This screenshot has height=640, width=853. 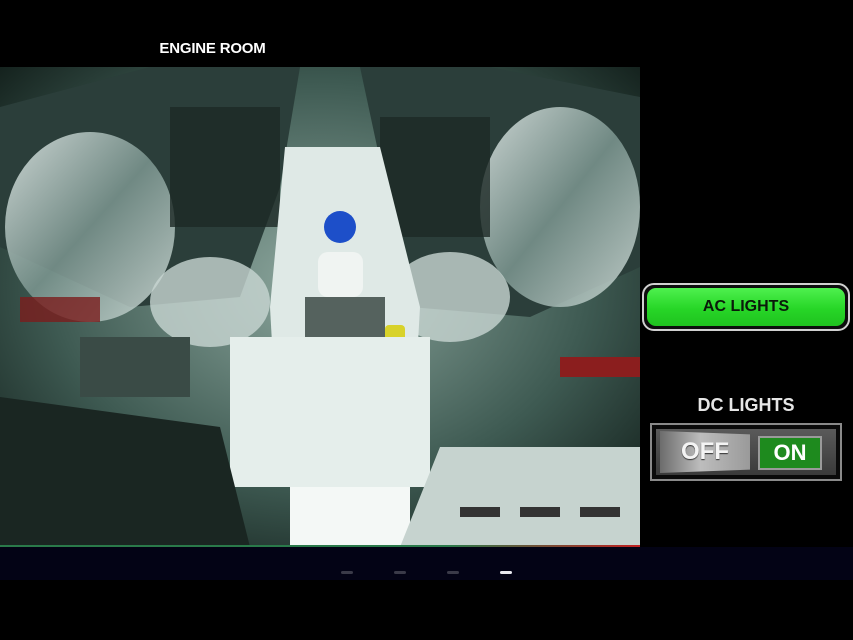 I want to click on ac-lights-label: AC LIGHTS, so click(x=746, y=307).